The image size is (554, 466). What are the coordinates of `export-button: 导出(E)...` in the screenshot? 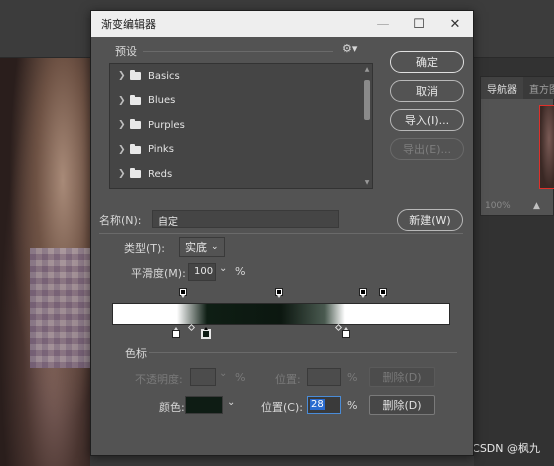 It's located at (427, 149).